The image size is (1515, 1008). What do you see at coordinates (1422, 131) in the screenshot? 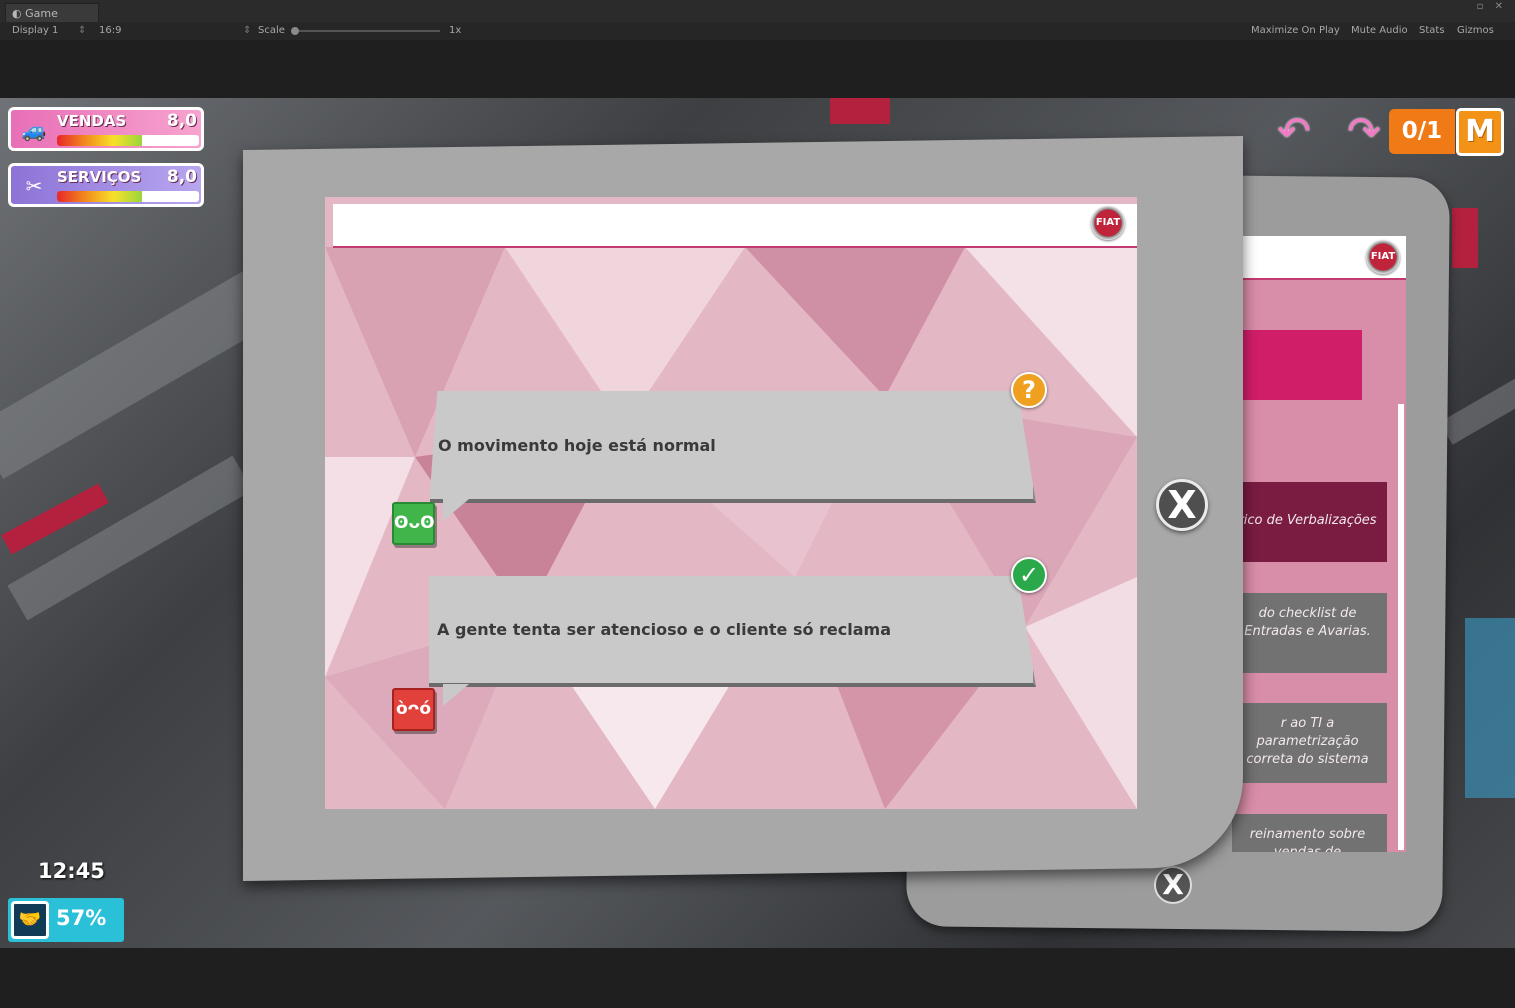
I see `mission-counter: 0/1` at bounding box center [1422, 131].